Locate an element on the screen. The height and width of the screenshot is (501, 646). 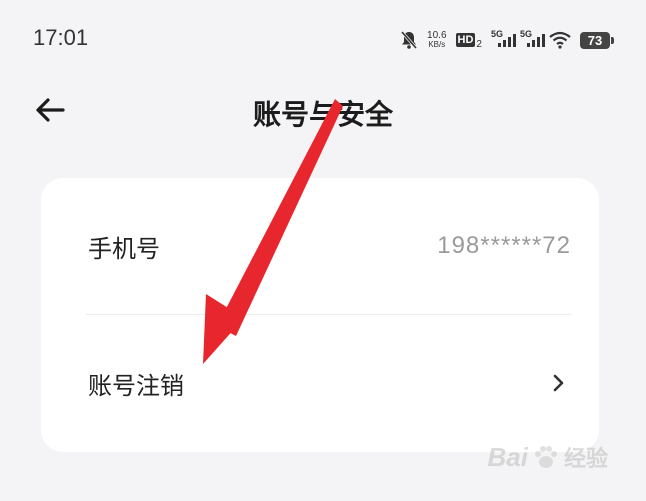
baidu-watermark: Bai 经验 is located at coordinates (548, 457).